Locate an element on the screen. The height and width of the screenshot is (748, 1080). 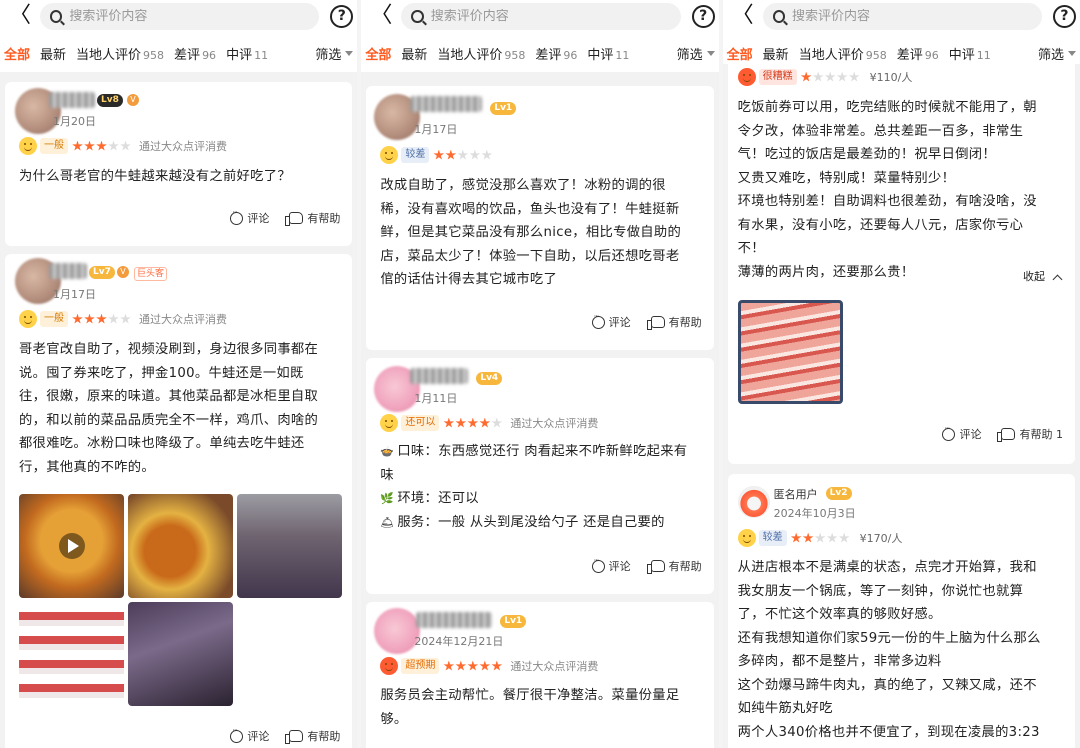
rating-label: 较差 is located at coordinates (772, 538).